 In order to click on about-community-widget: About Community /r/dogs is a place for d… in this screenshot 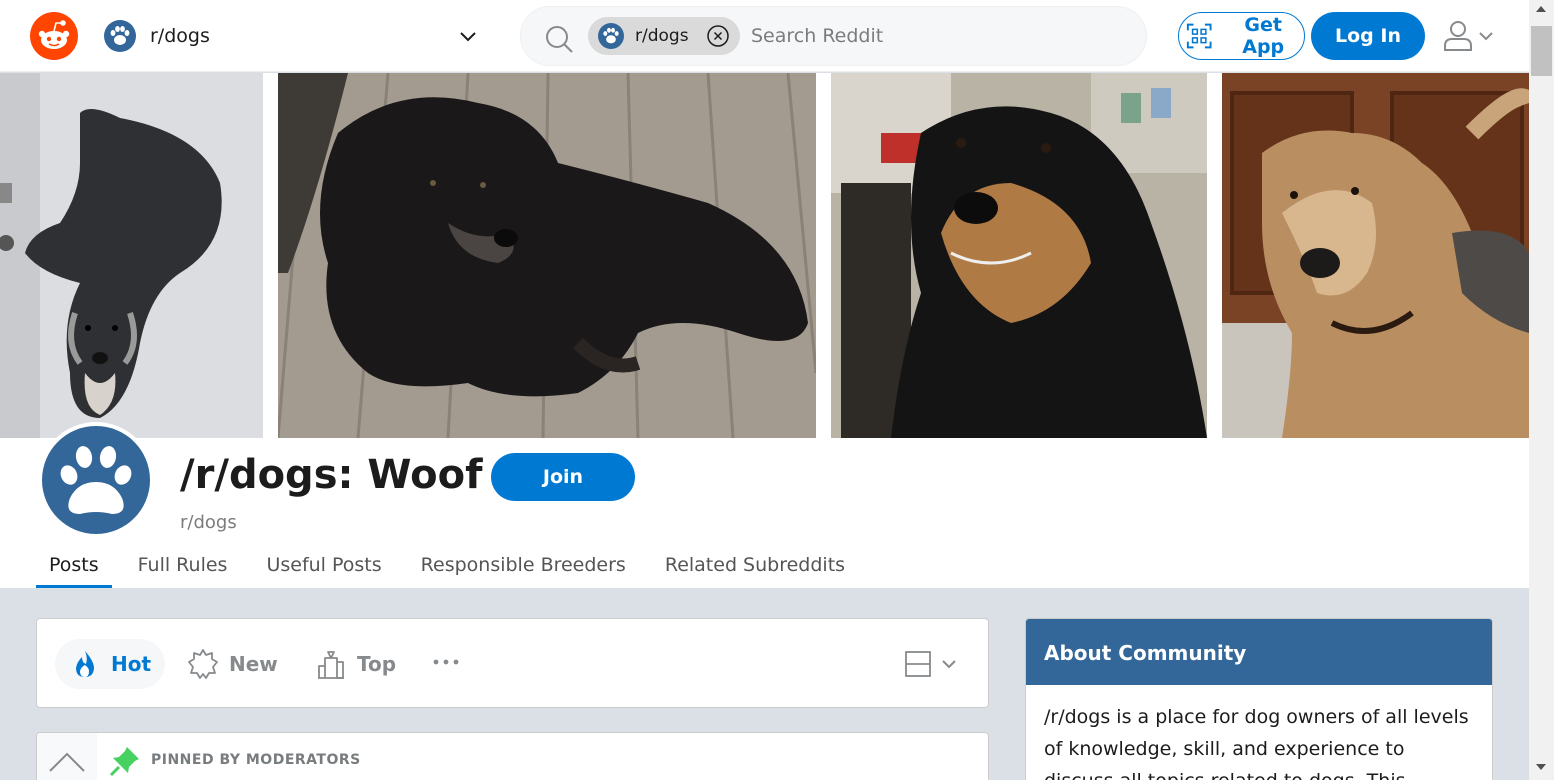, I will do `click(1259, 699)`.